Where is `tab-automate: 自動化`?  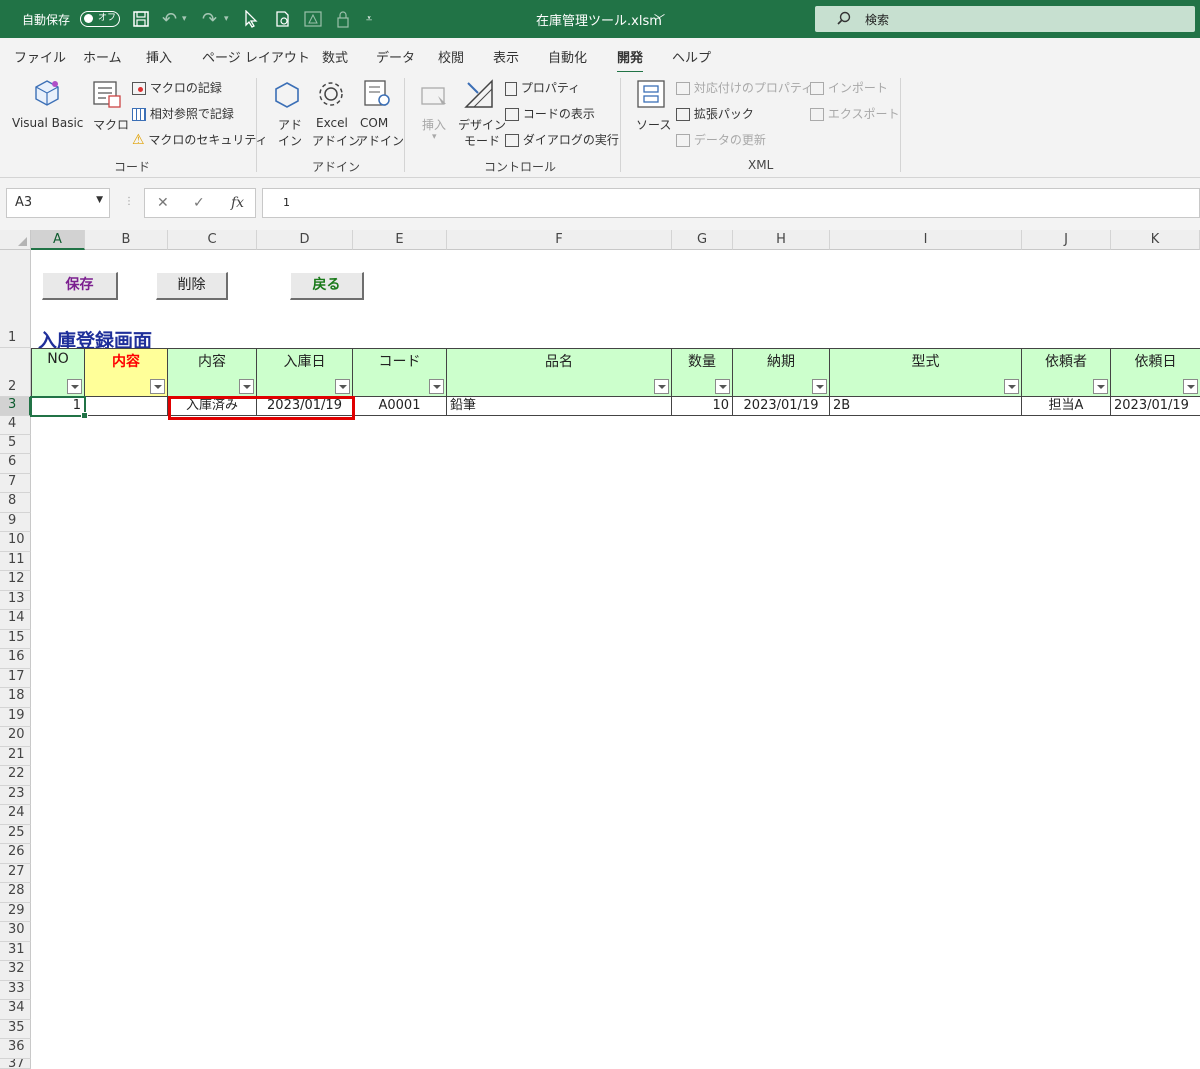
tab-automate: 自動化 is located at coordinates (567, 56).